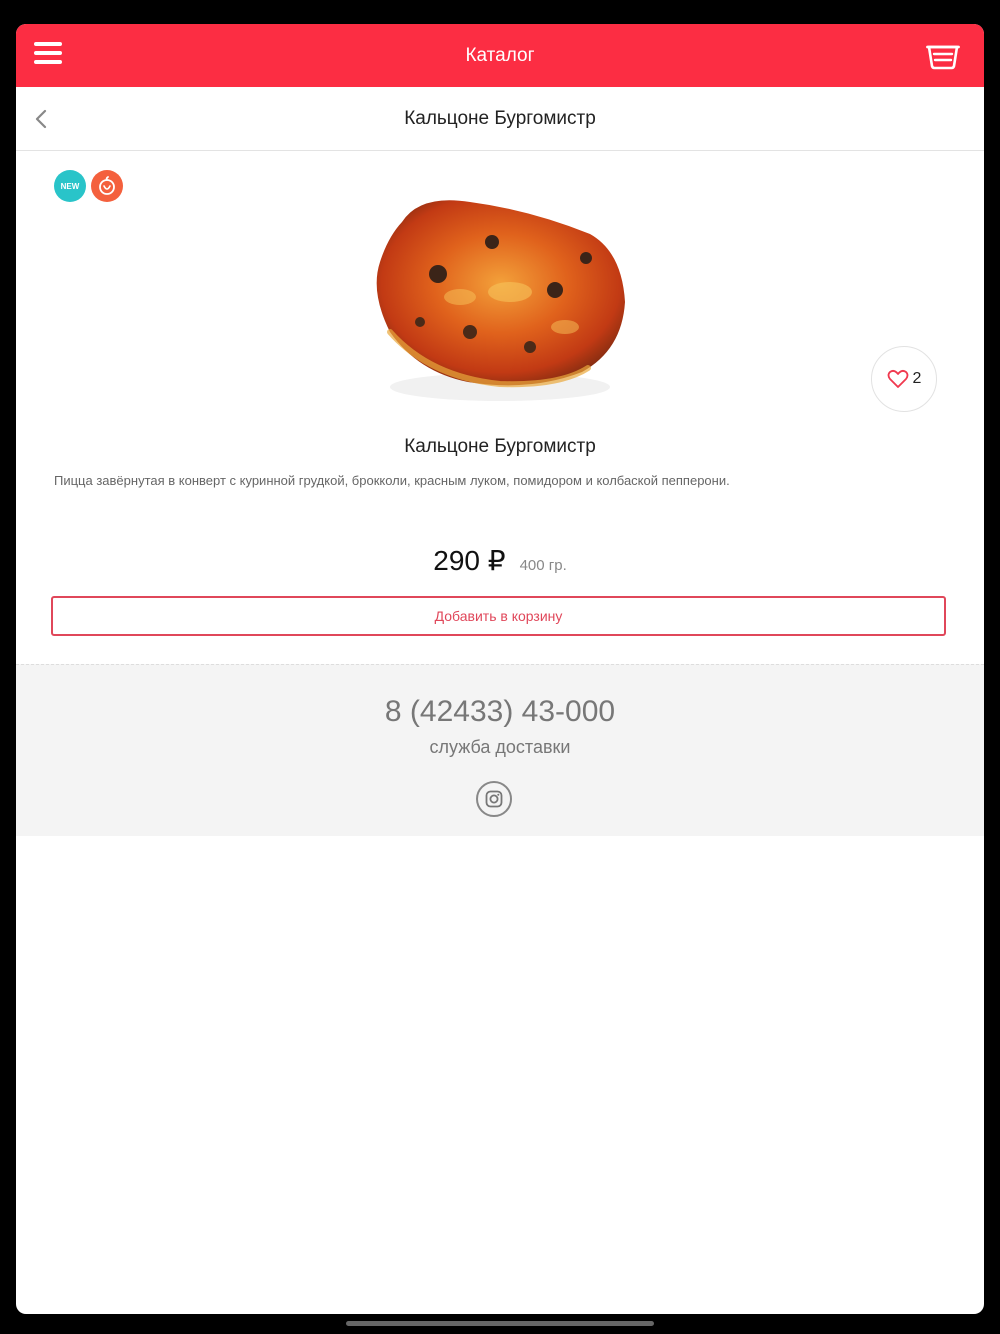 The image size is (1000, 1334). I want to click on header-title: Каталог, so click(500, 55).